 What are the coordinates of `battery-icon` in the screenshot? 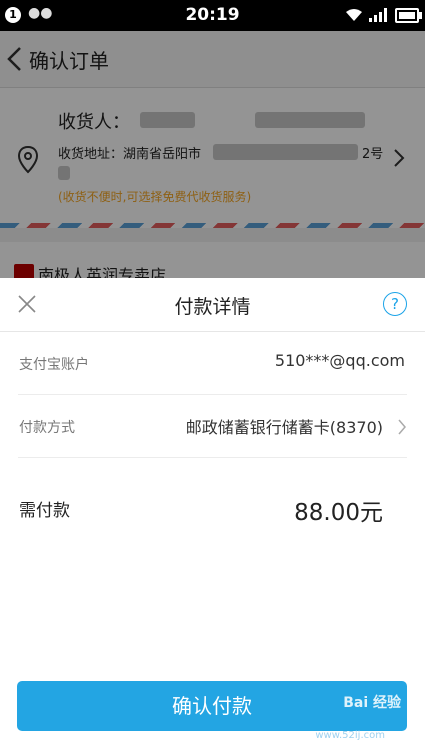 It's located at (408, 15).